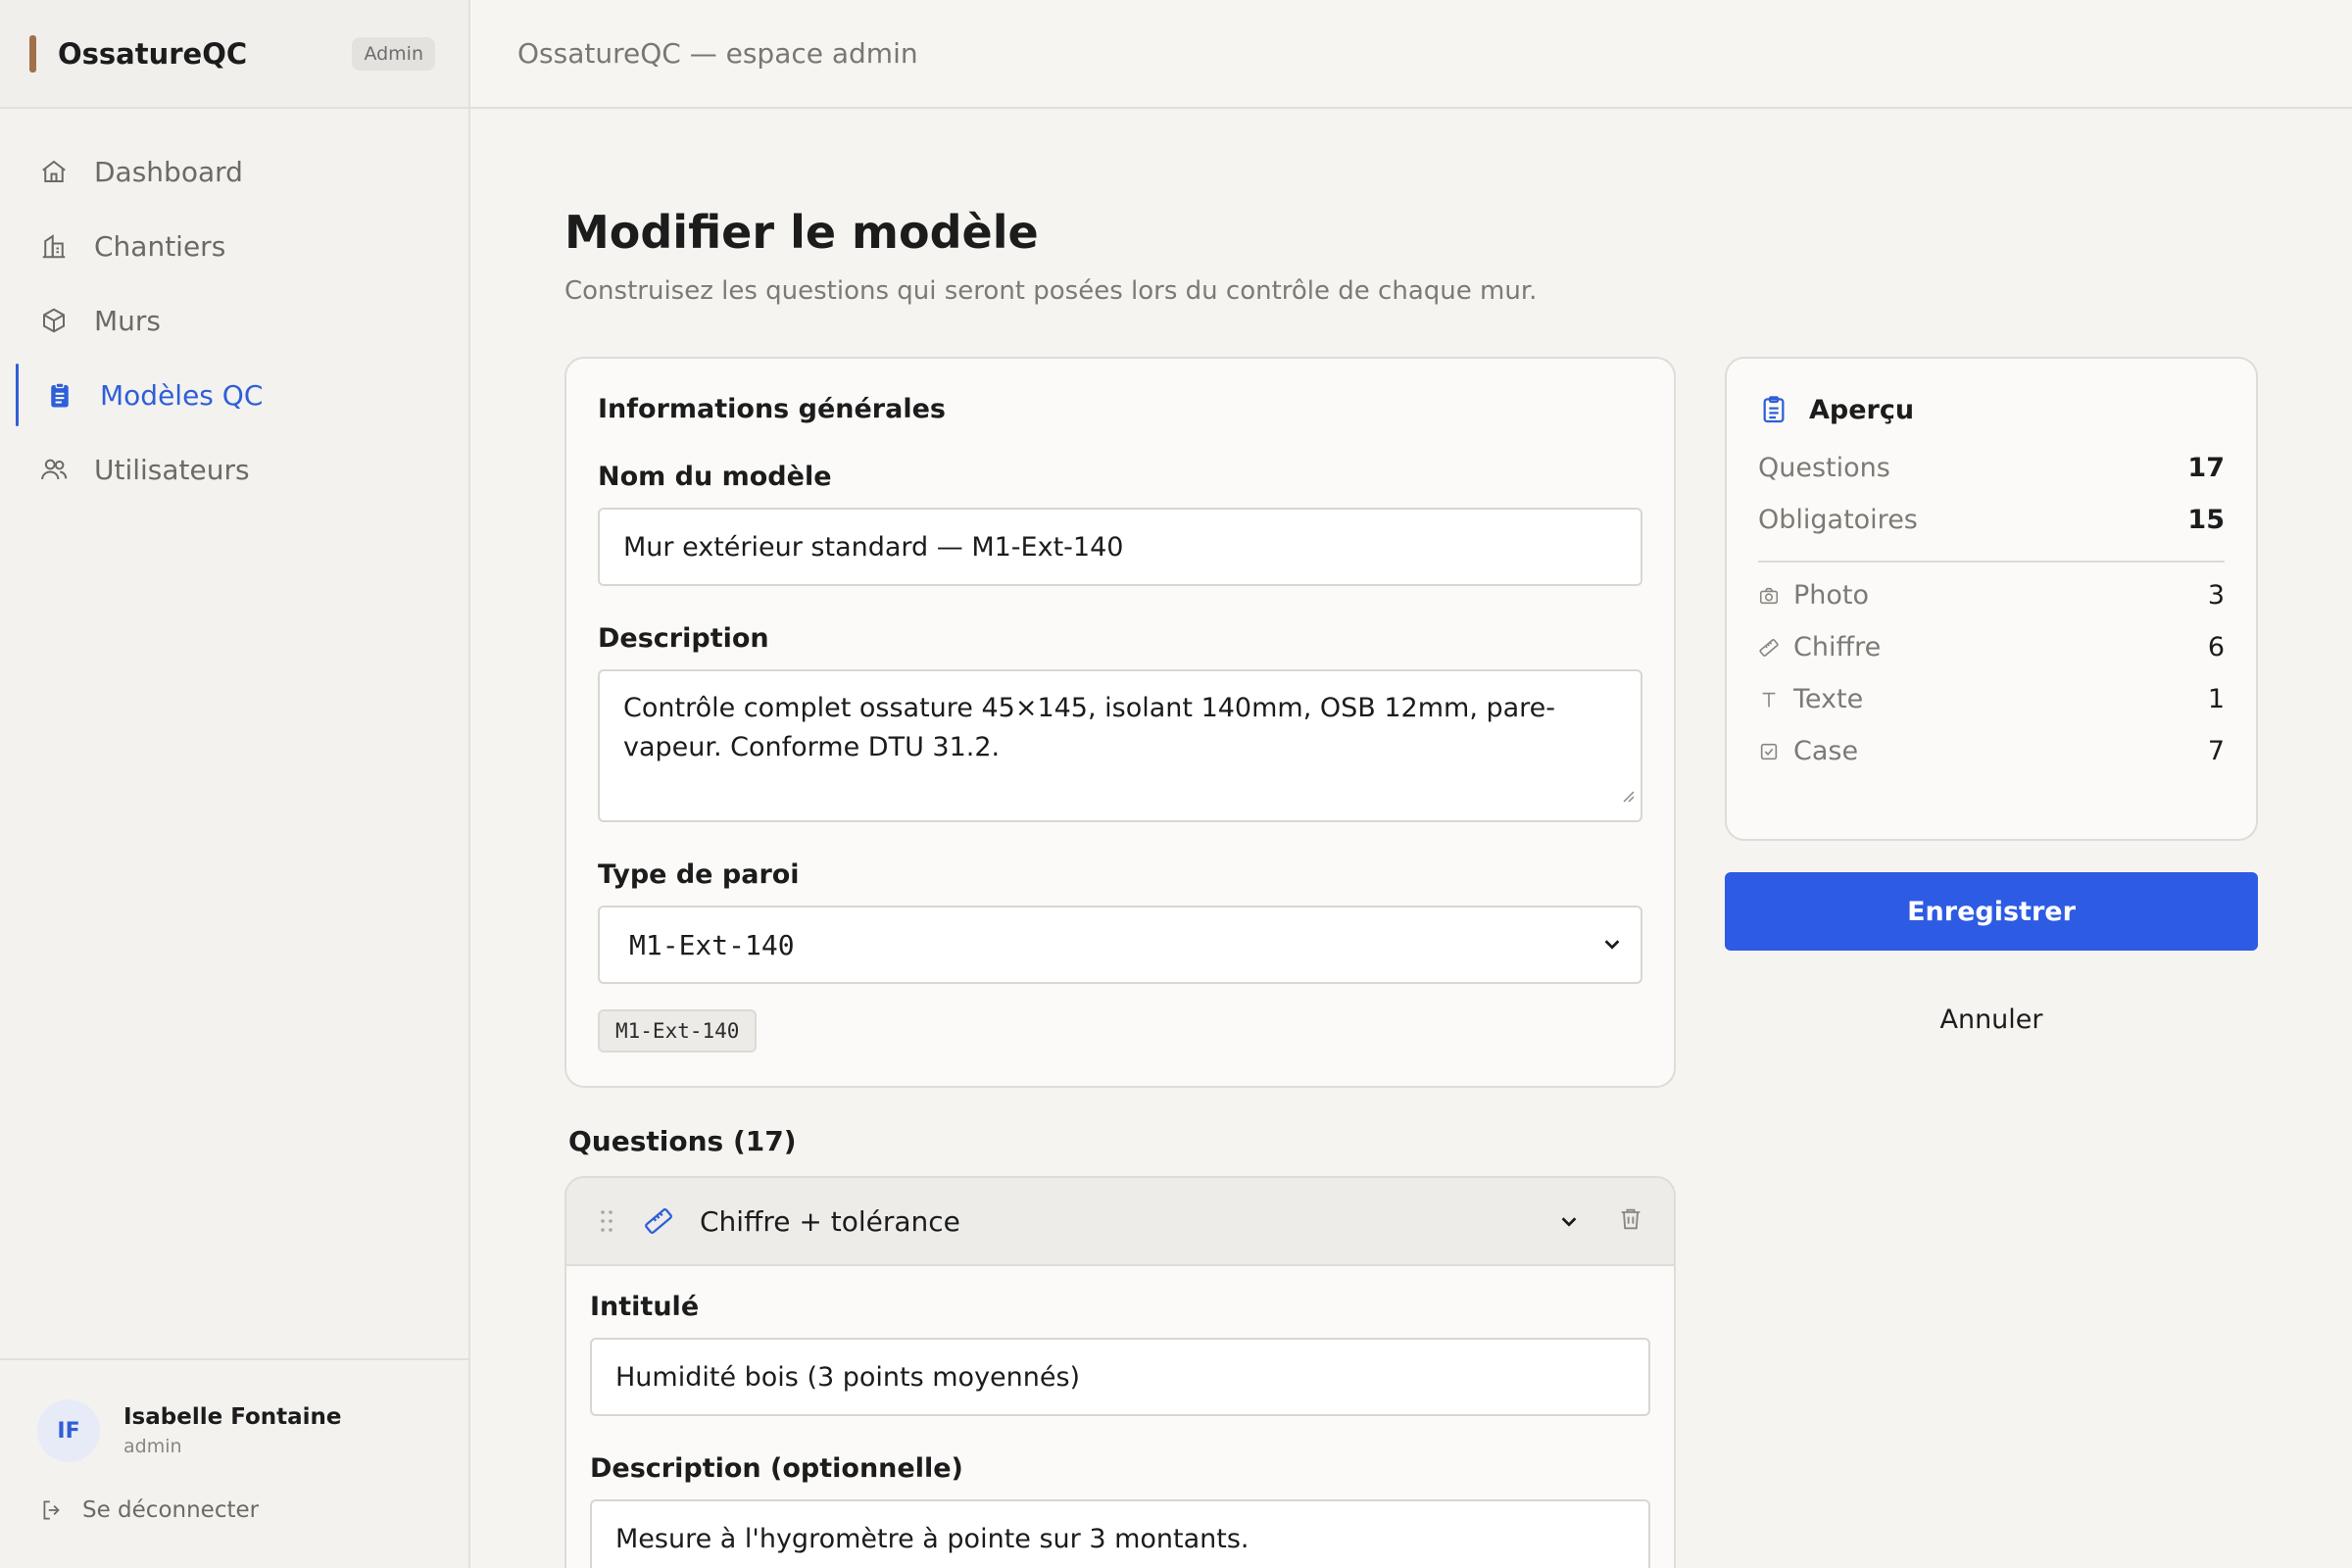 The height and width of the screenshot is (1568, 2352). I want to click on description-label: Description, so click(683, 638).